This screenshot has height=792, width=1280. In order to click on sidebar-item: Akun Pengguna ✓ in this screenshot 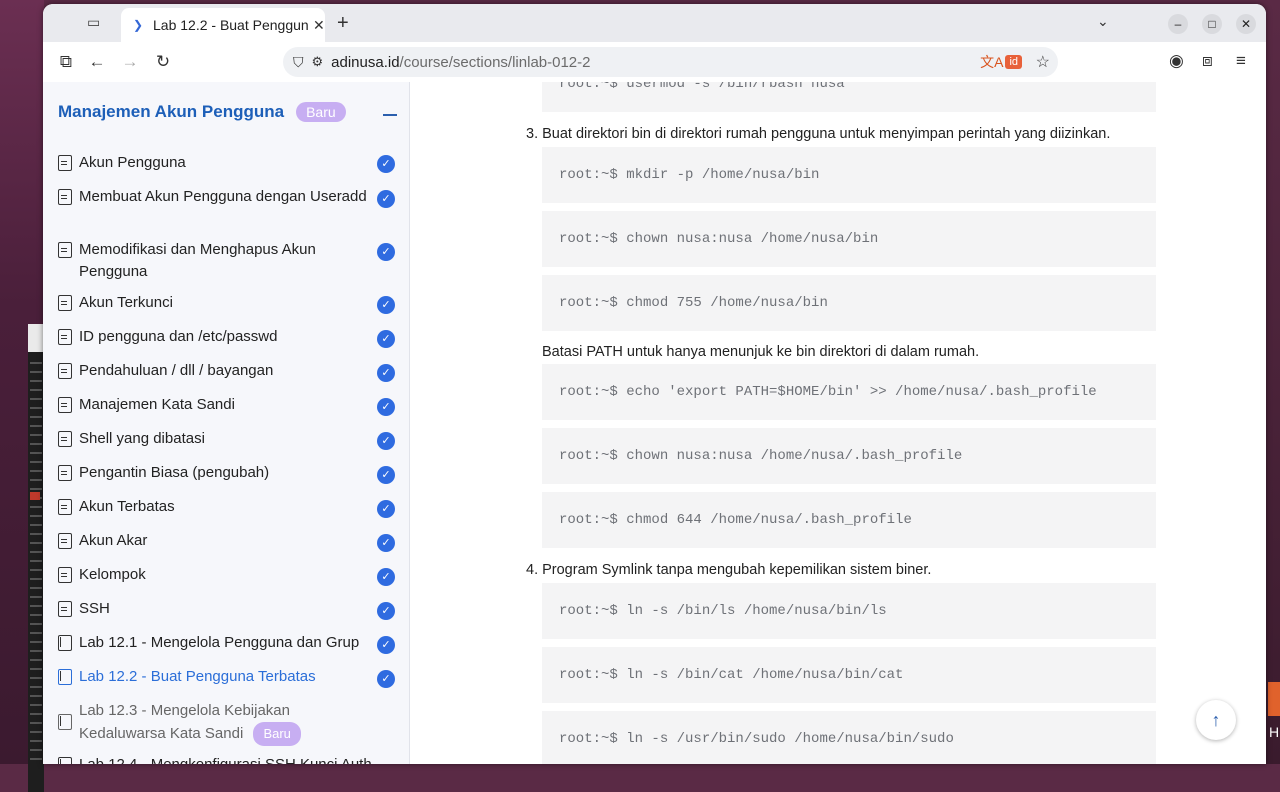, I will do `click(228, 163)`.